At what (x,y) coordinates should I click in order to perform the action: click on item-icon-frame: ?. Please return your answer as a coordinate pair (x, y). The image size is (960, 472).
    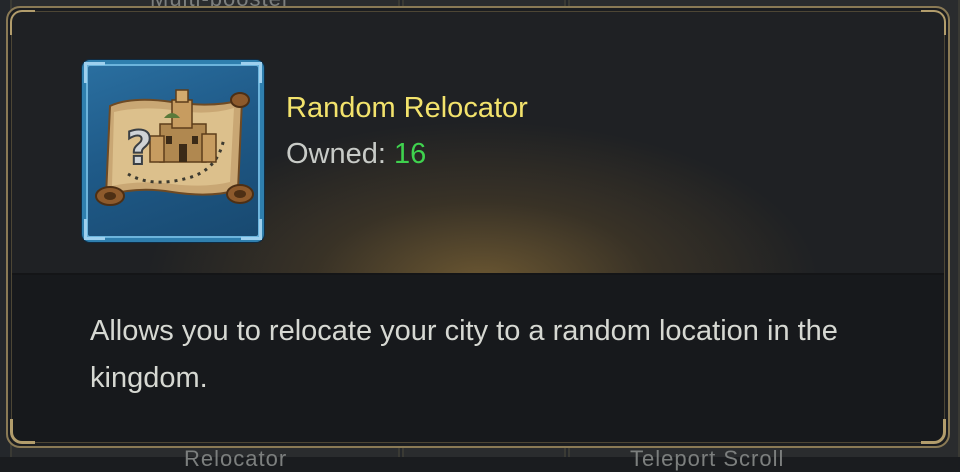
    Looking at the image, I should click on (173, 151).